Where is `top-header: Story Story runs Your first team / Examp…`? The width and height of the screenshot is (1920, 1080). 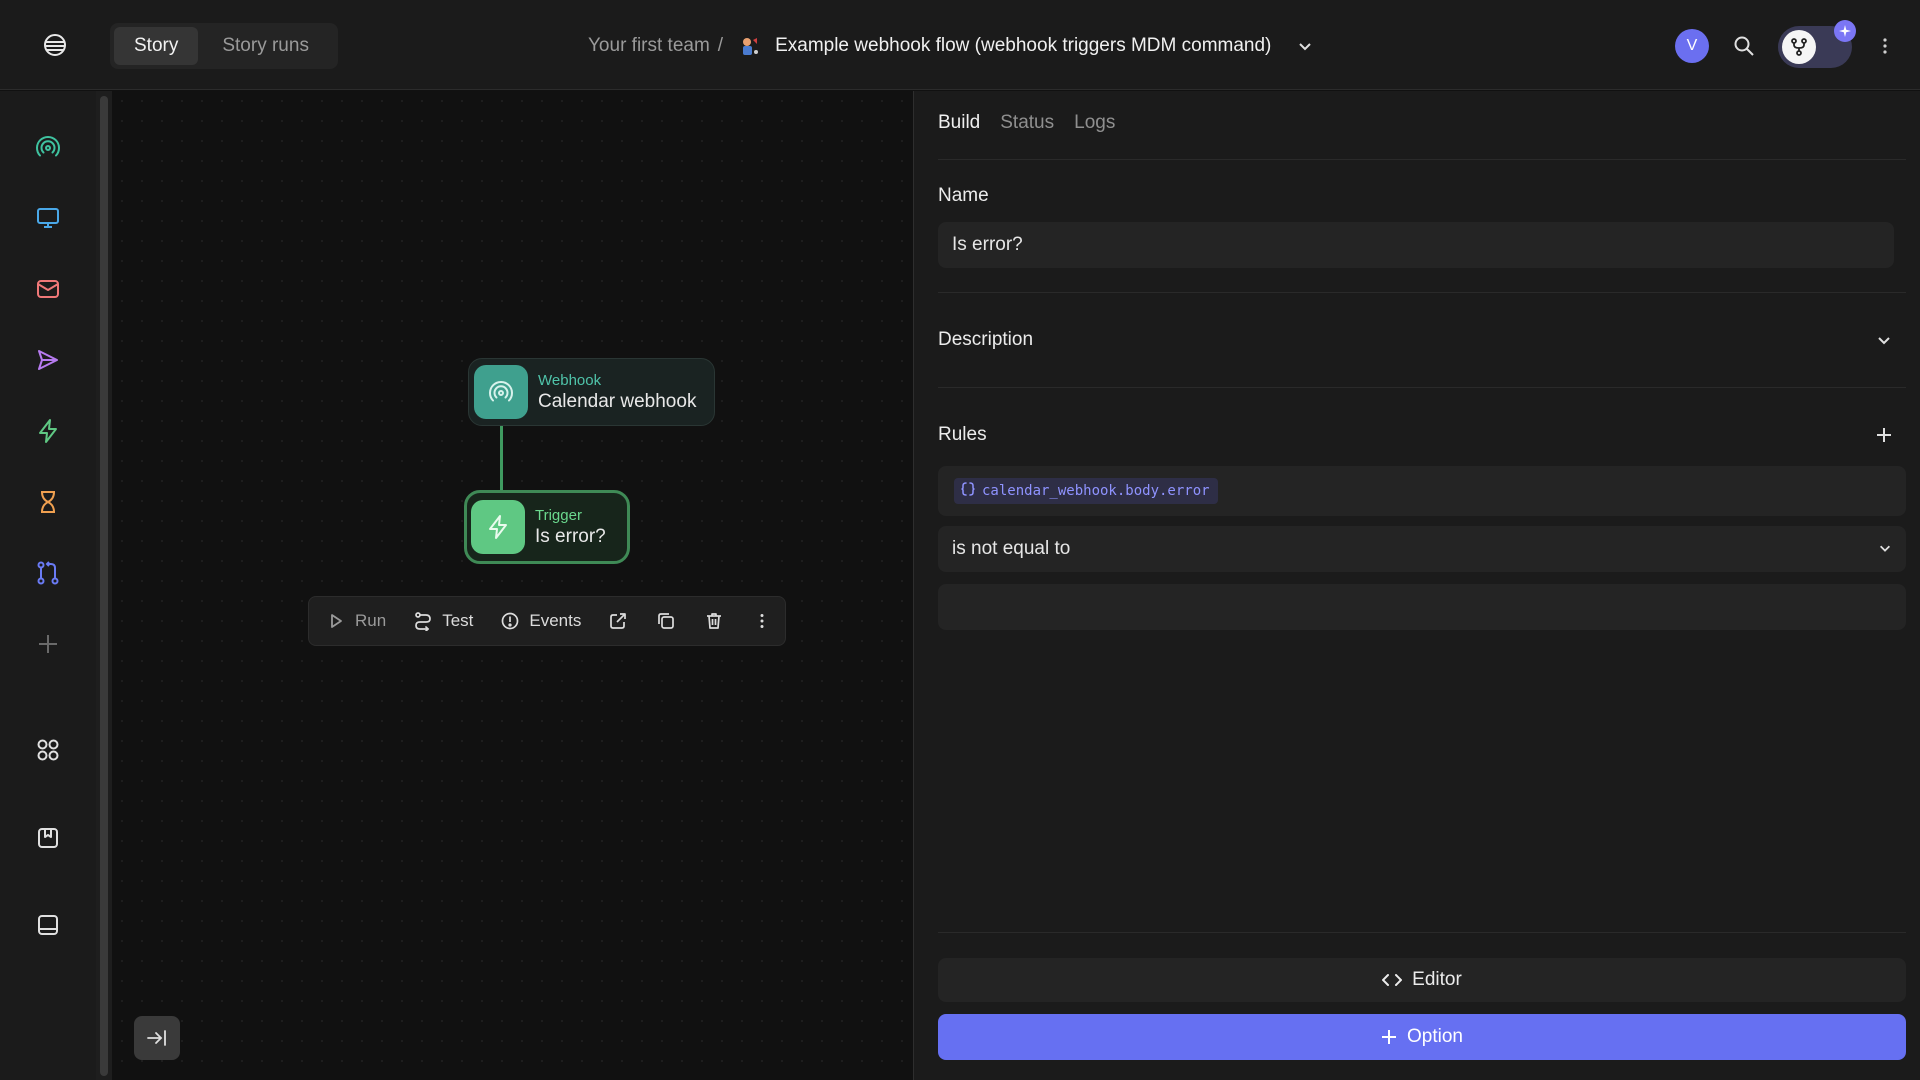 top-header: Story Story runs Your first team / Examp… is located at coordinates (960, 45).